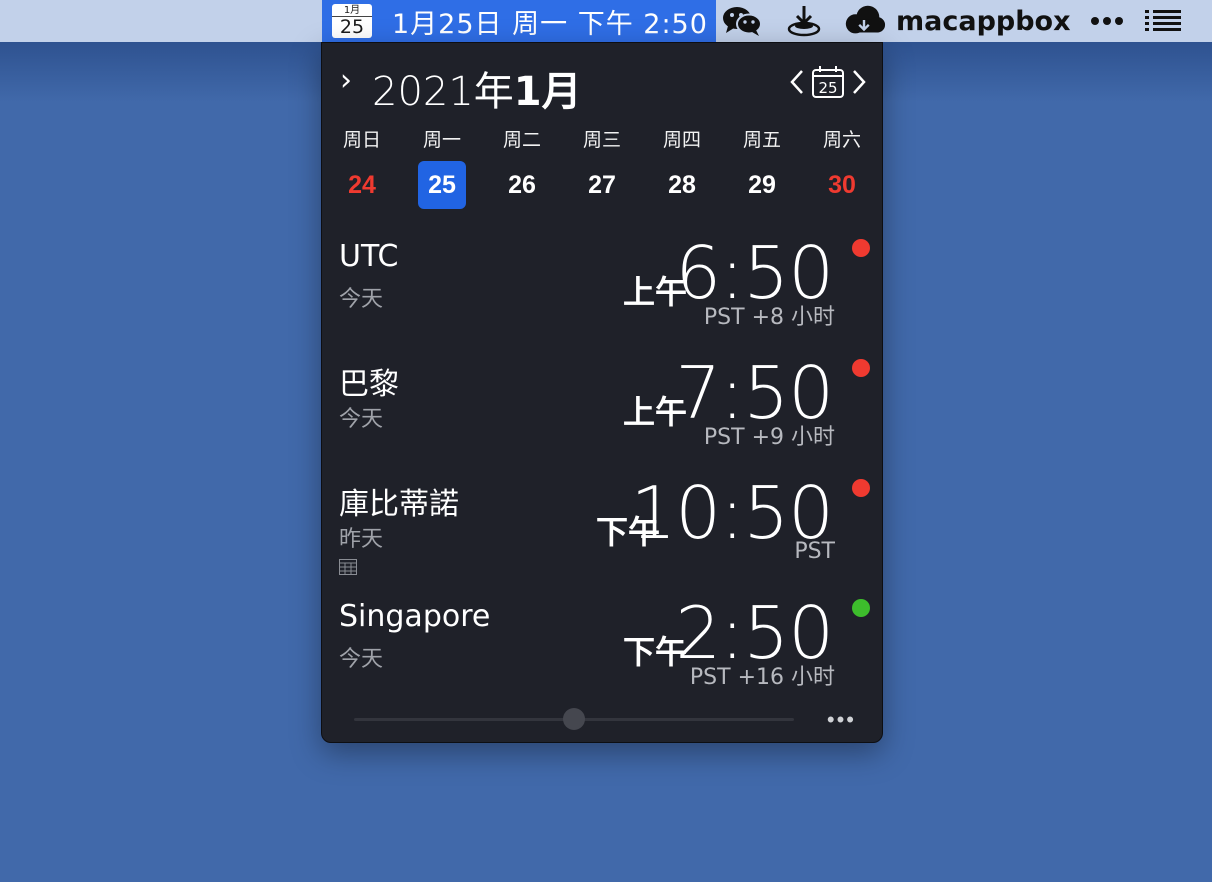 This screenshot has width=1212, height=882. I want to click on list-icon, so click(1163, 21).